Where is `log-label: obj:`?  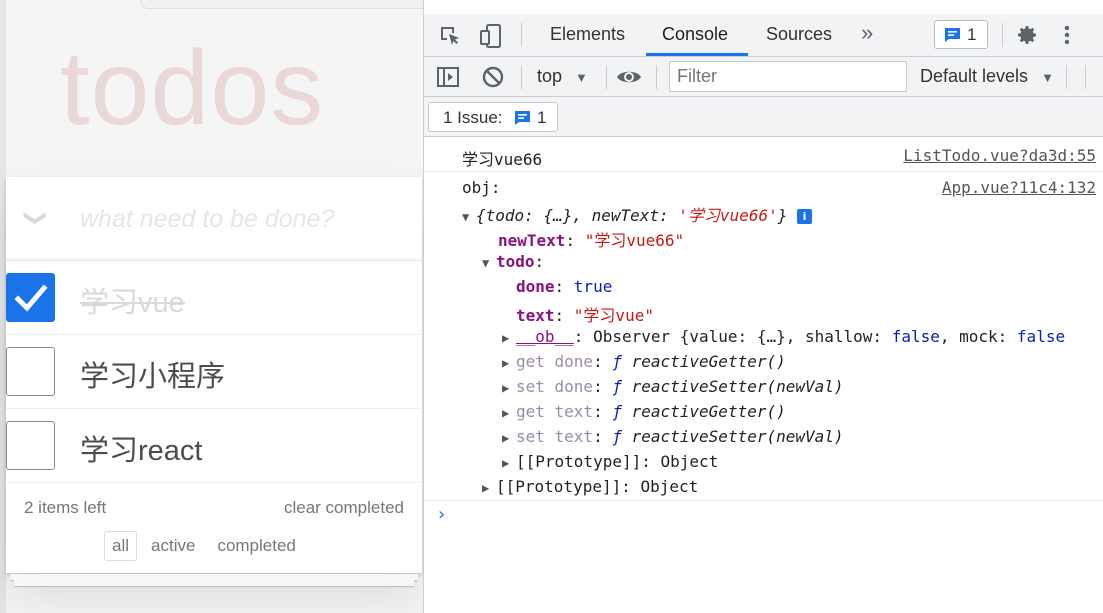
log-label: obj: is located at coordinates (481, 187).